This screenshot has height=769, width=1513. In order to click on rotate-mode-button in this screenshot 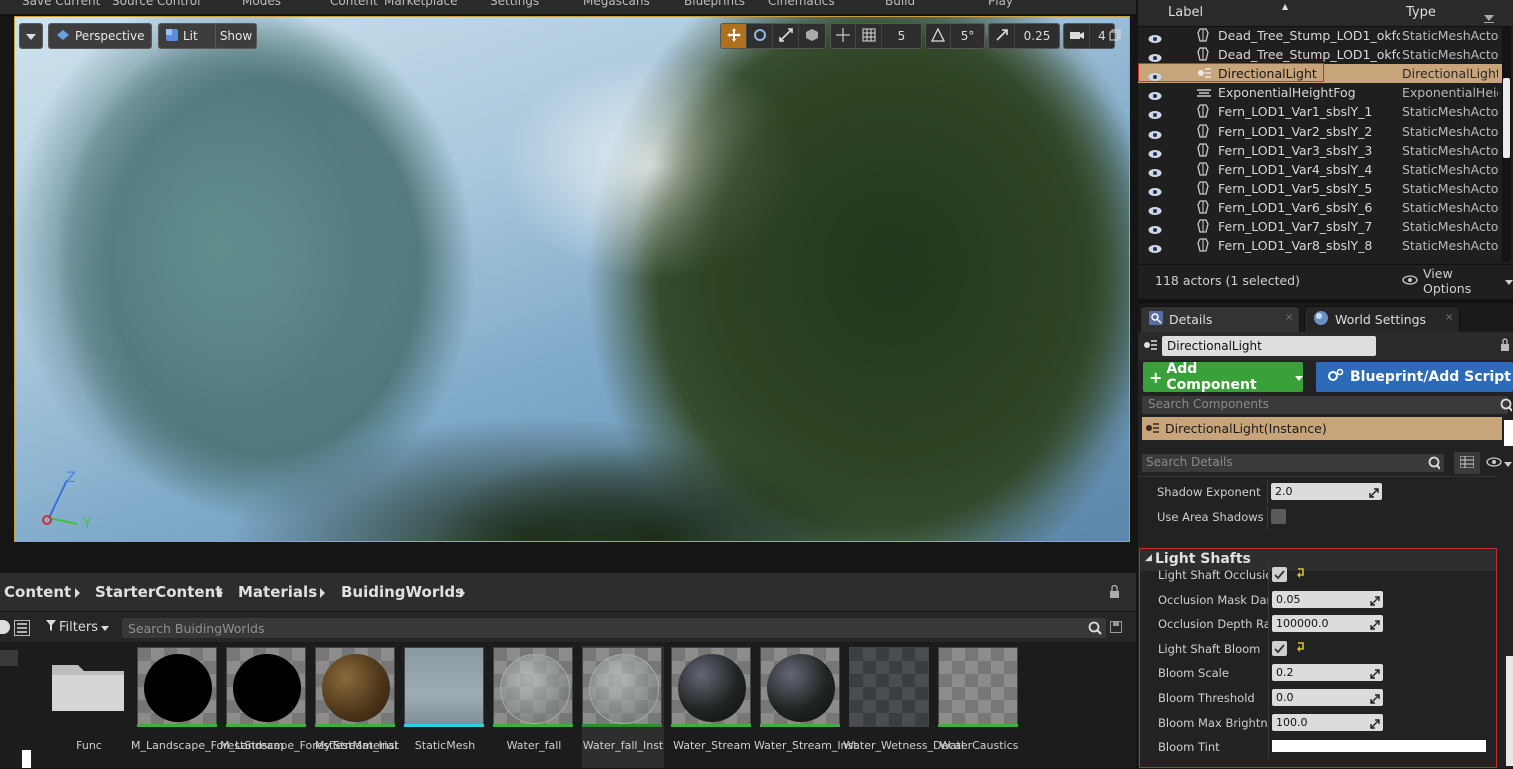, I will do `click(760, 36)`.